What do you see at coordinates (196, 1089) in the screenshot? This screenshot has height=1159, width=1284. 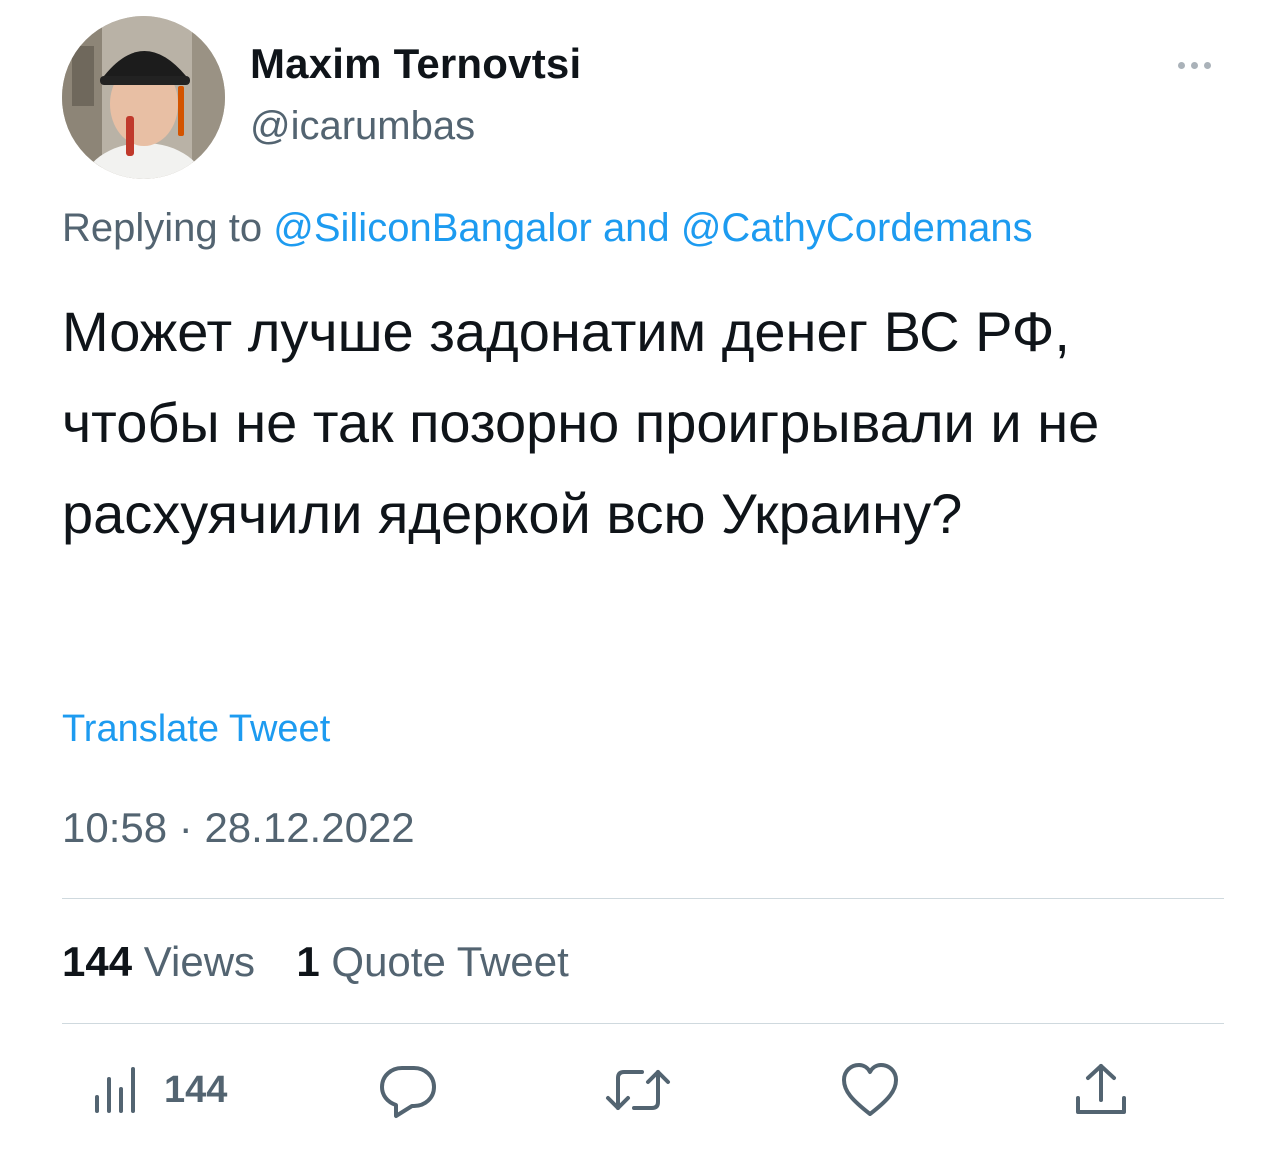 I see `analytics-count: 144` at bounding box center [196, 1089].